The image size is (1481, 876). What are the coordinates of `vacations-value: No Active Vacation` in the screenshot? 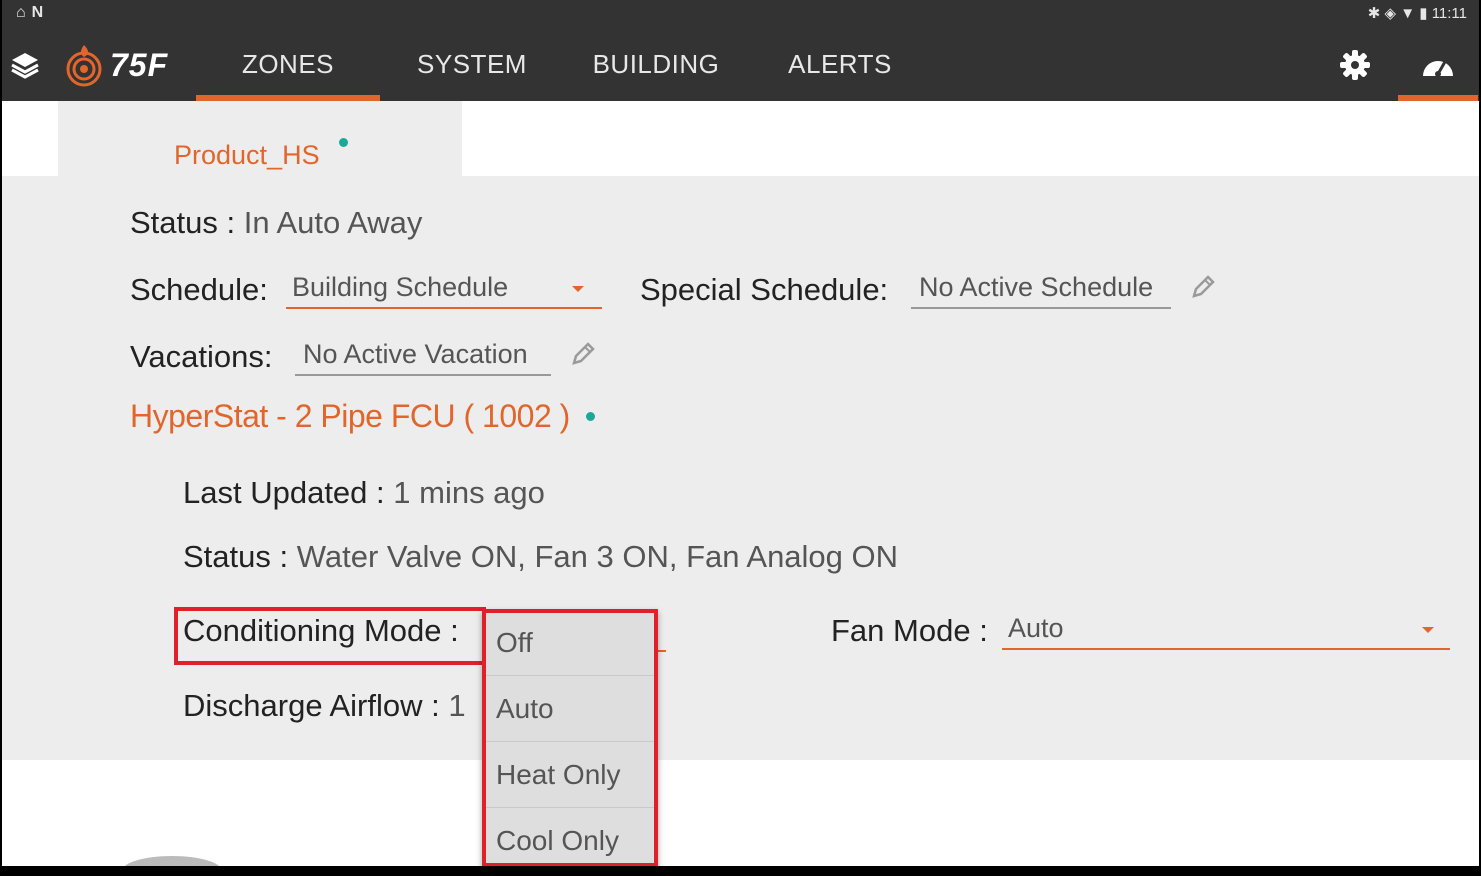 It's located at (415, 354).